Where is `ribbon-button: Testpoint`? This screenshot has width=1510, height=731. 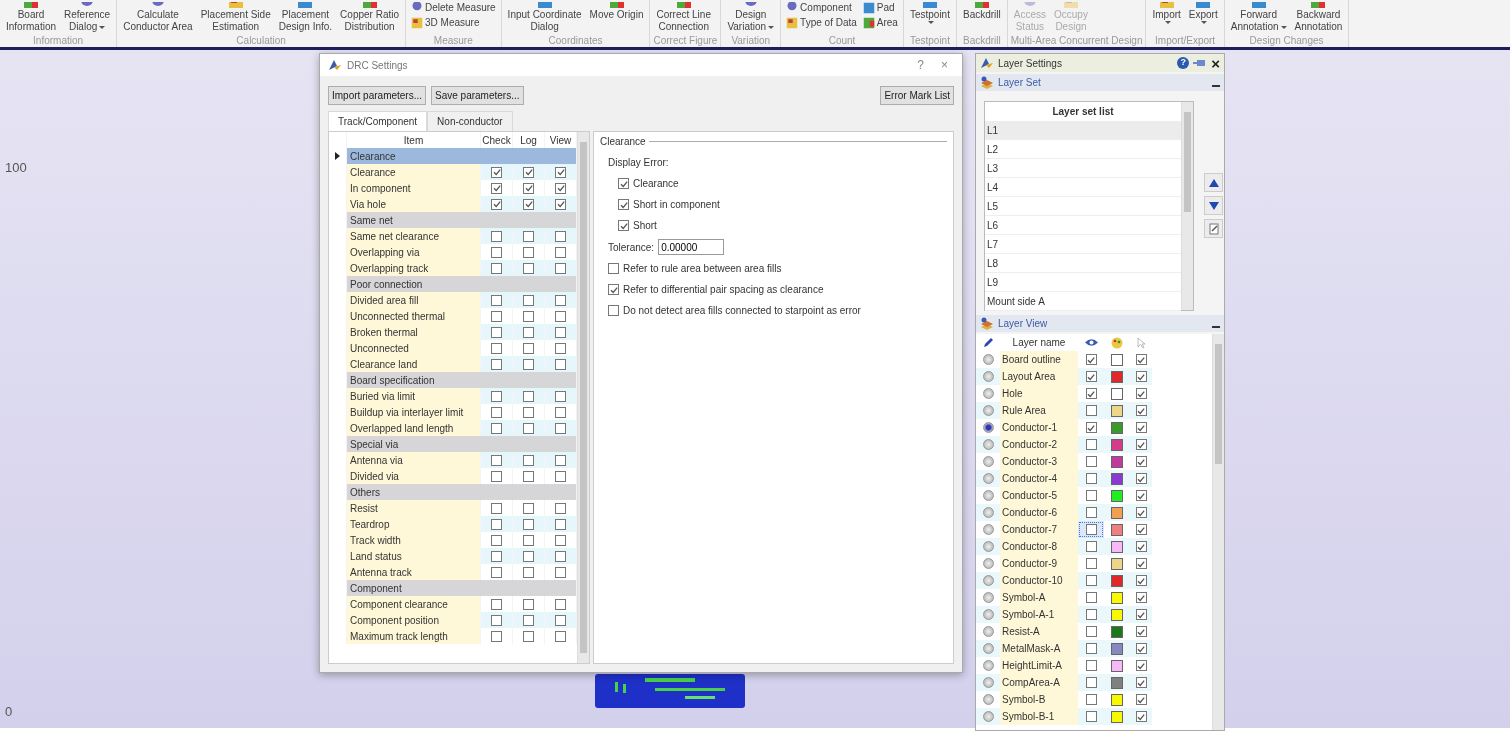
ribbon-button: Testpoint is located at coordinates (929, 12).